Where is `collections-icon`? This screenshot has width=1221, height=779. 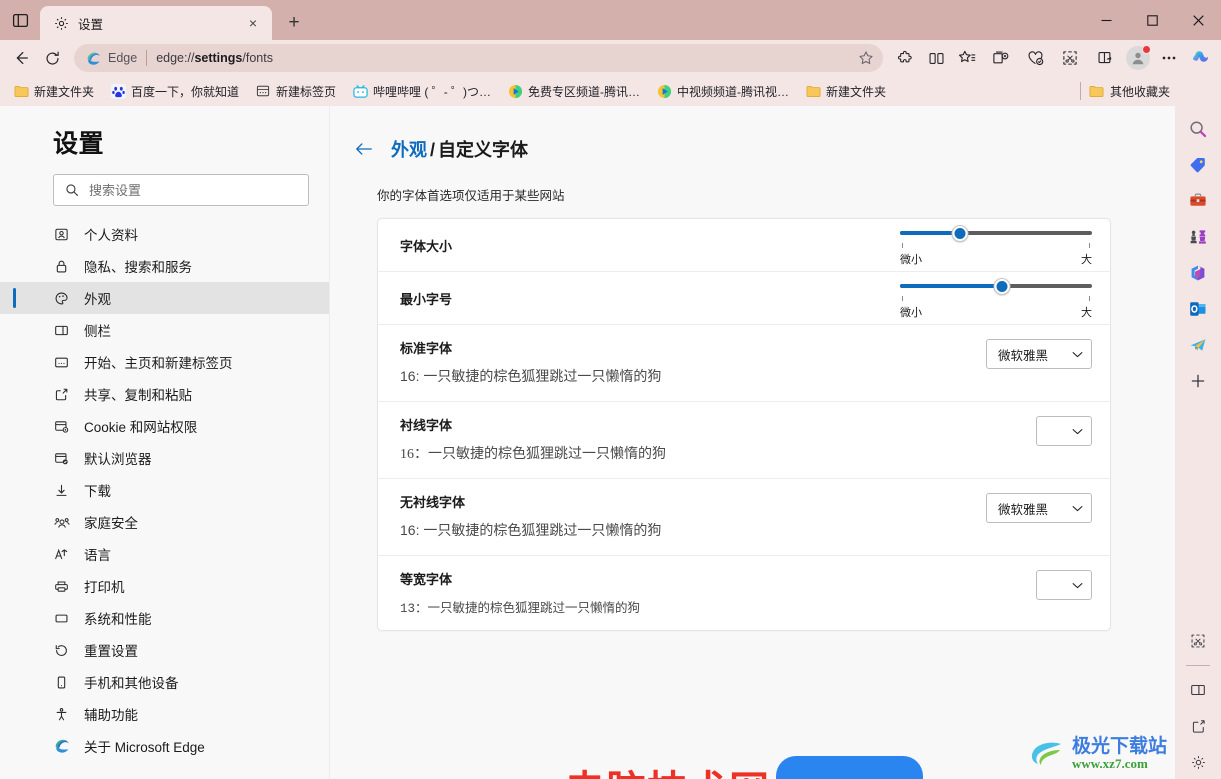 collections-icon is located at coordinates (1000, 58).